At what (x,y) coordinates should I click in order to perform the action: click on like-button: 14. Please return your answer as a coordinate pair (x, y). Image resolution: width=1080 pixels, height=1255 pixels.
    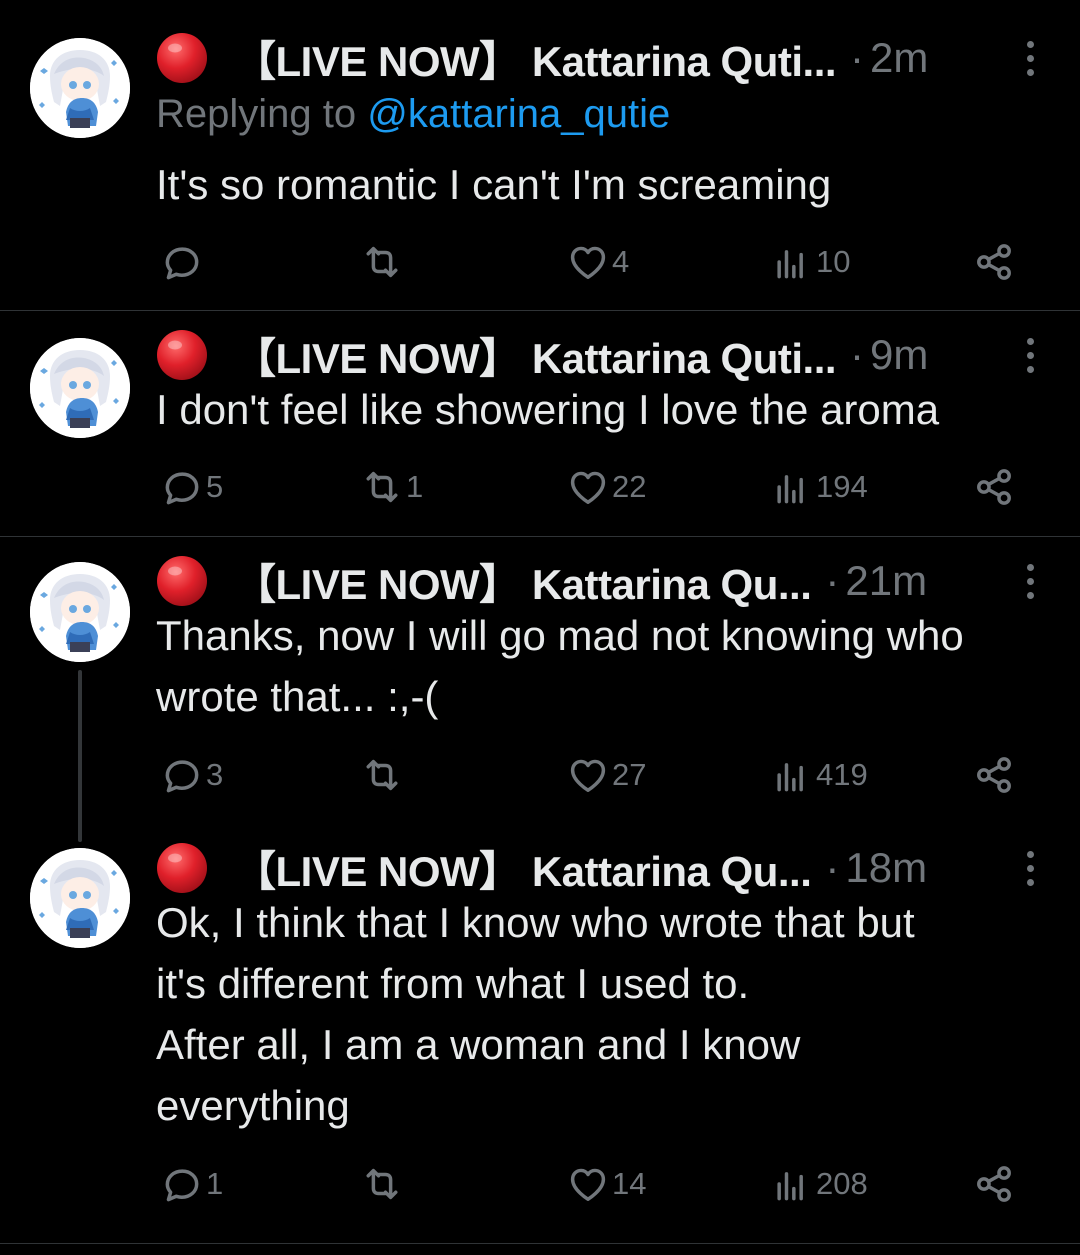
    Looking at the image, I should click on (606, 1184).